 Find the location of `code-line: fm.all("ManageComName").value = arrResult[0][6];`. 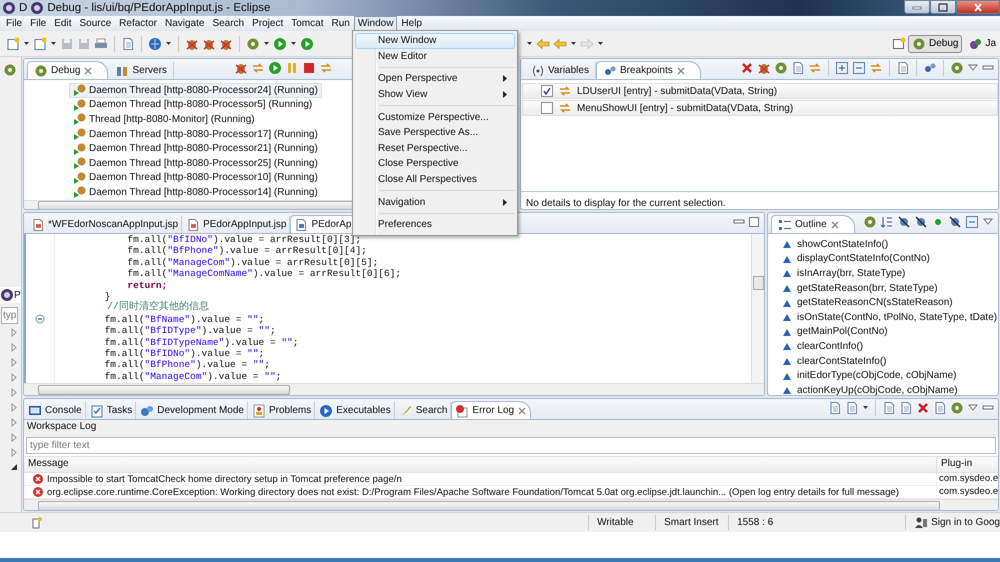

code-line: fm.all("ManageComName").value = arrResult[0][6]; is located at coordinates (264, 274).